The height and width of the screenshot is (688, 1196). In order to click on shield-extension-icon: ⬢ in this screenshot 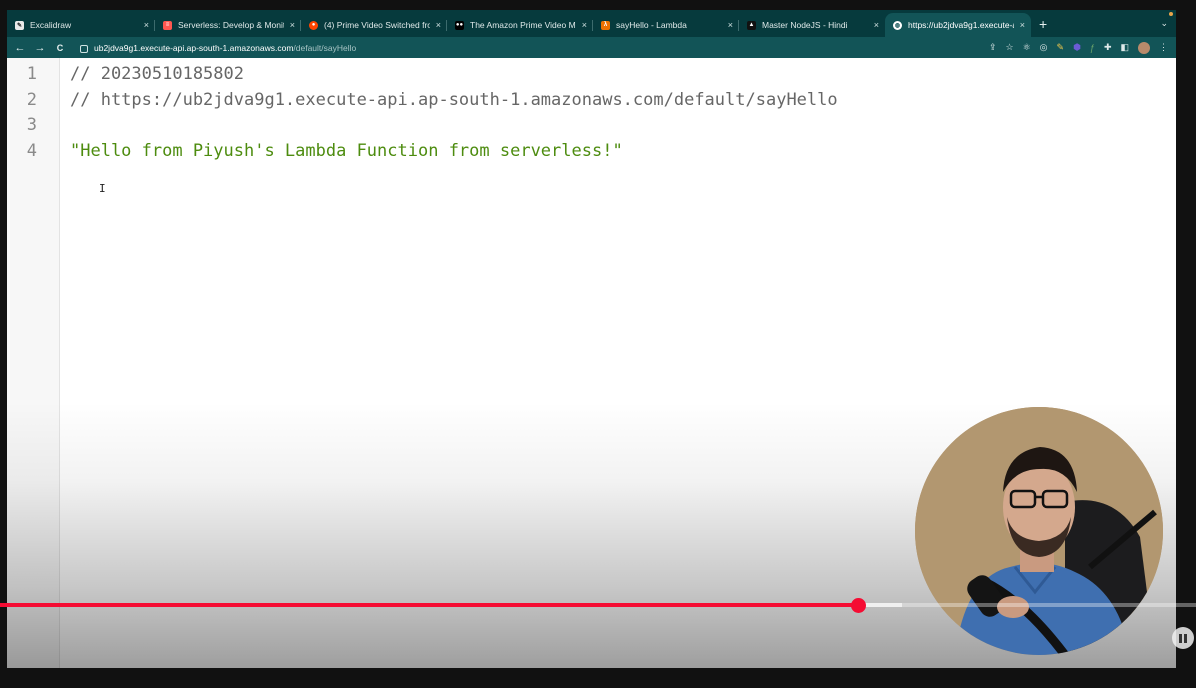, I will do `click(1077, 47)`.